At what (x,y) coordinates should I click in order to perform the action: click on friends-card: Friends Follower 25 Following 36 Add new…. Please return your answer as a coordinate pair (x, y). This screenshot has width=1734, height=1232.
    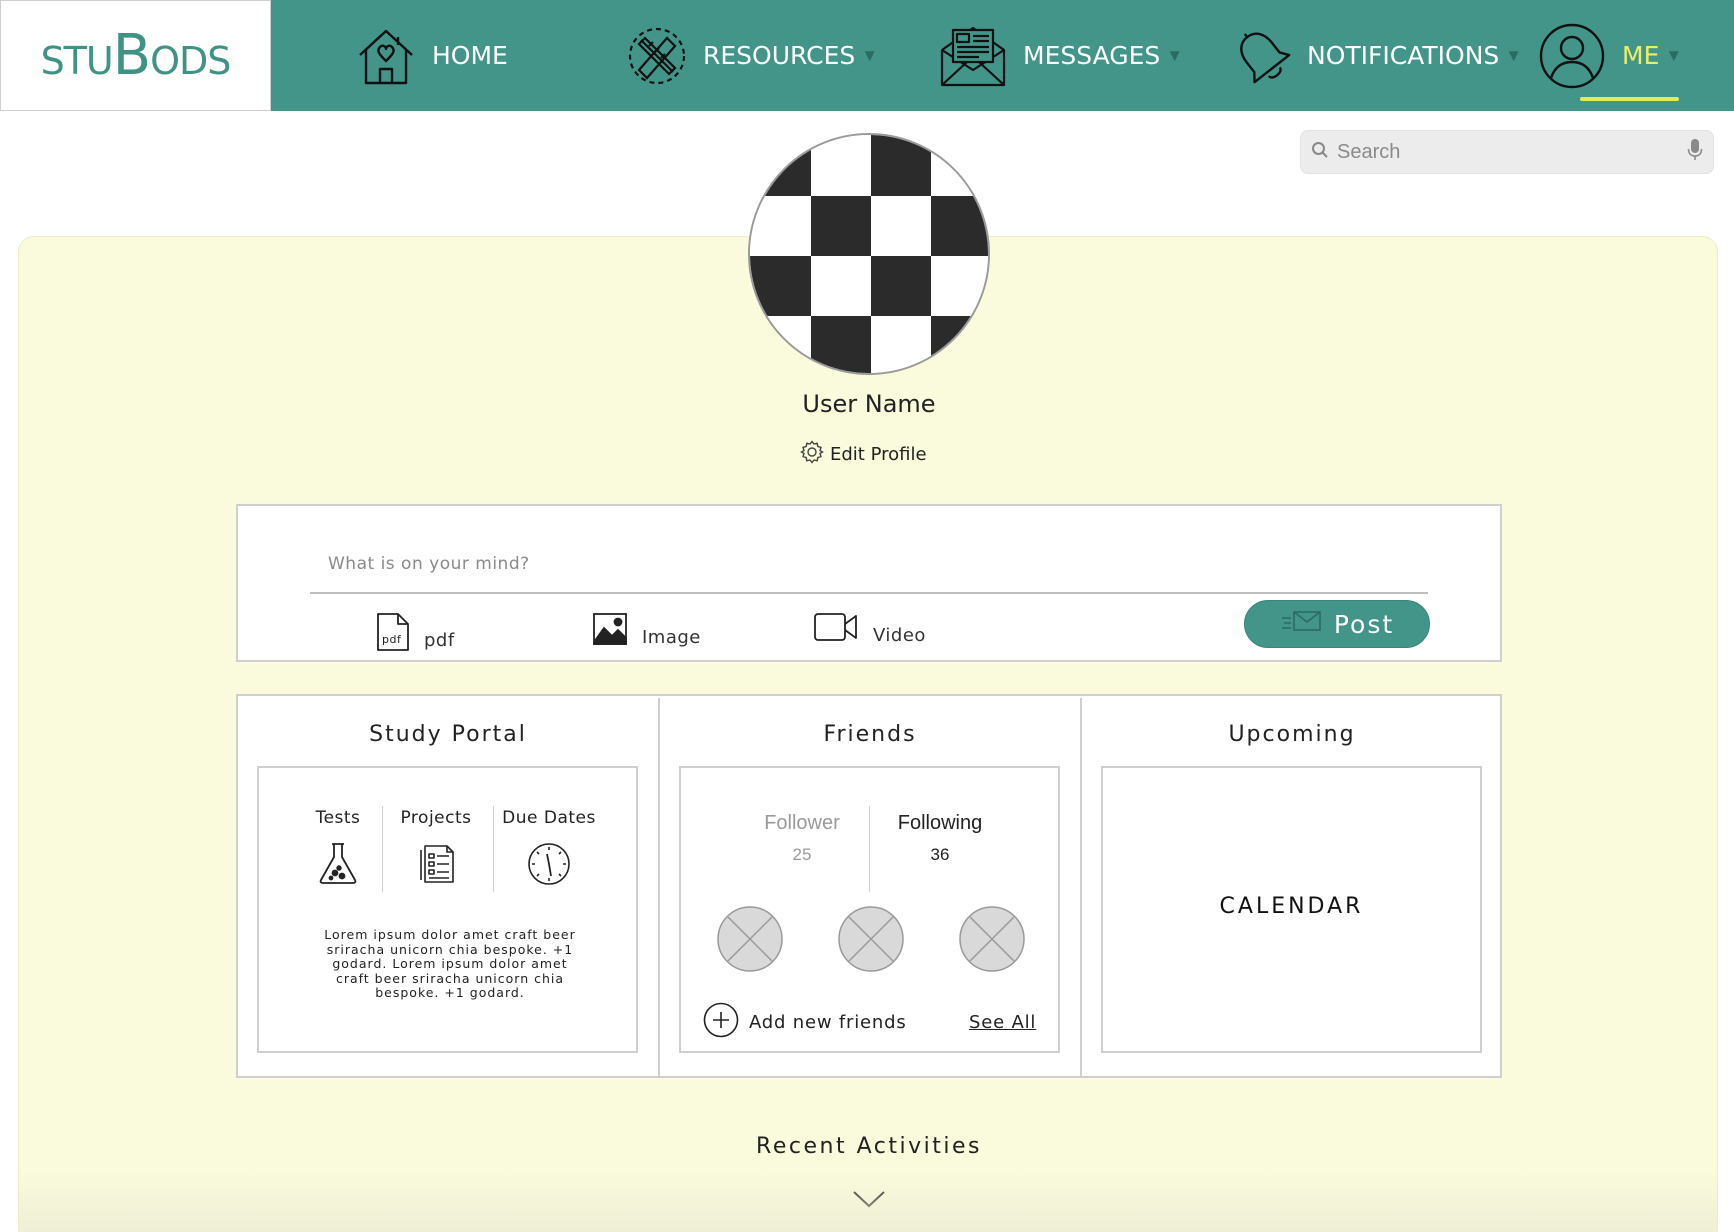
    Looking at the image, I should click on (870, 886).